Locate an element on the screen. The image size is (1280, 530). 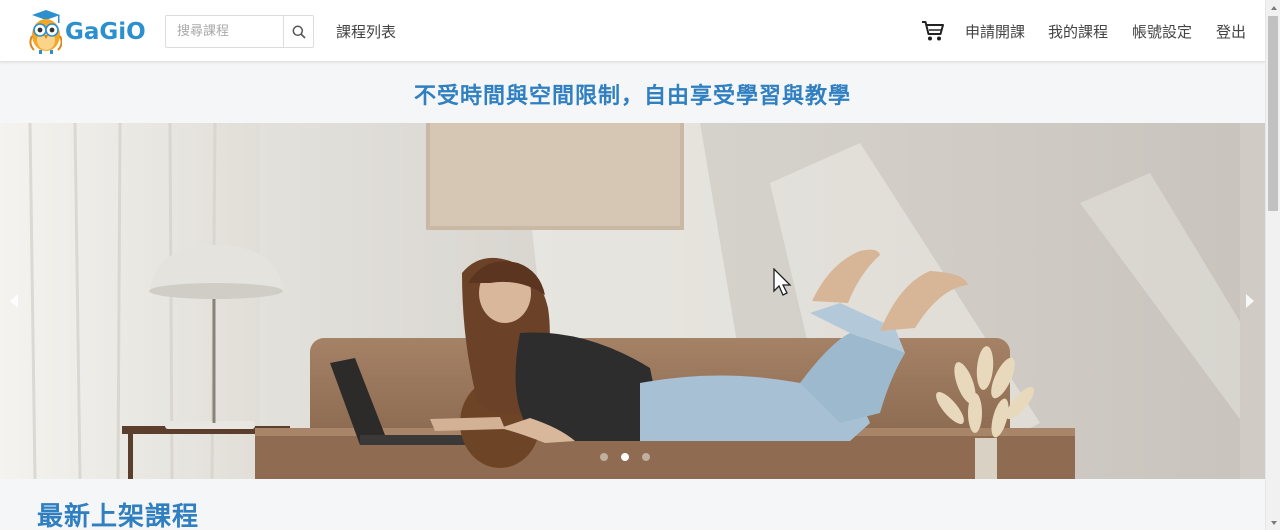
latest-courses-title: 最新上架課程 is located at coordinates (118, 516).